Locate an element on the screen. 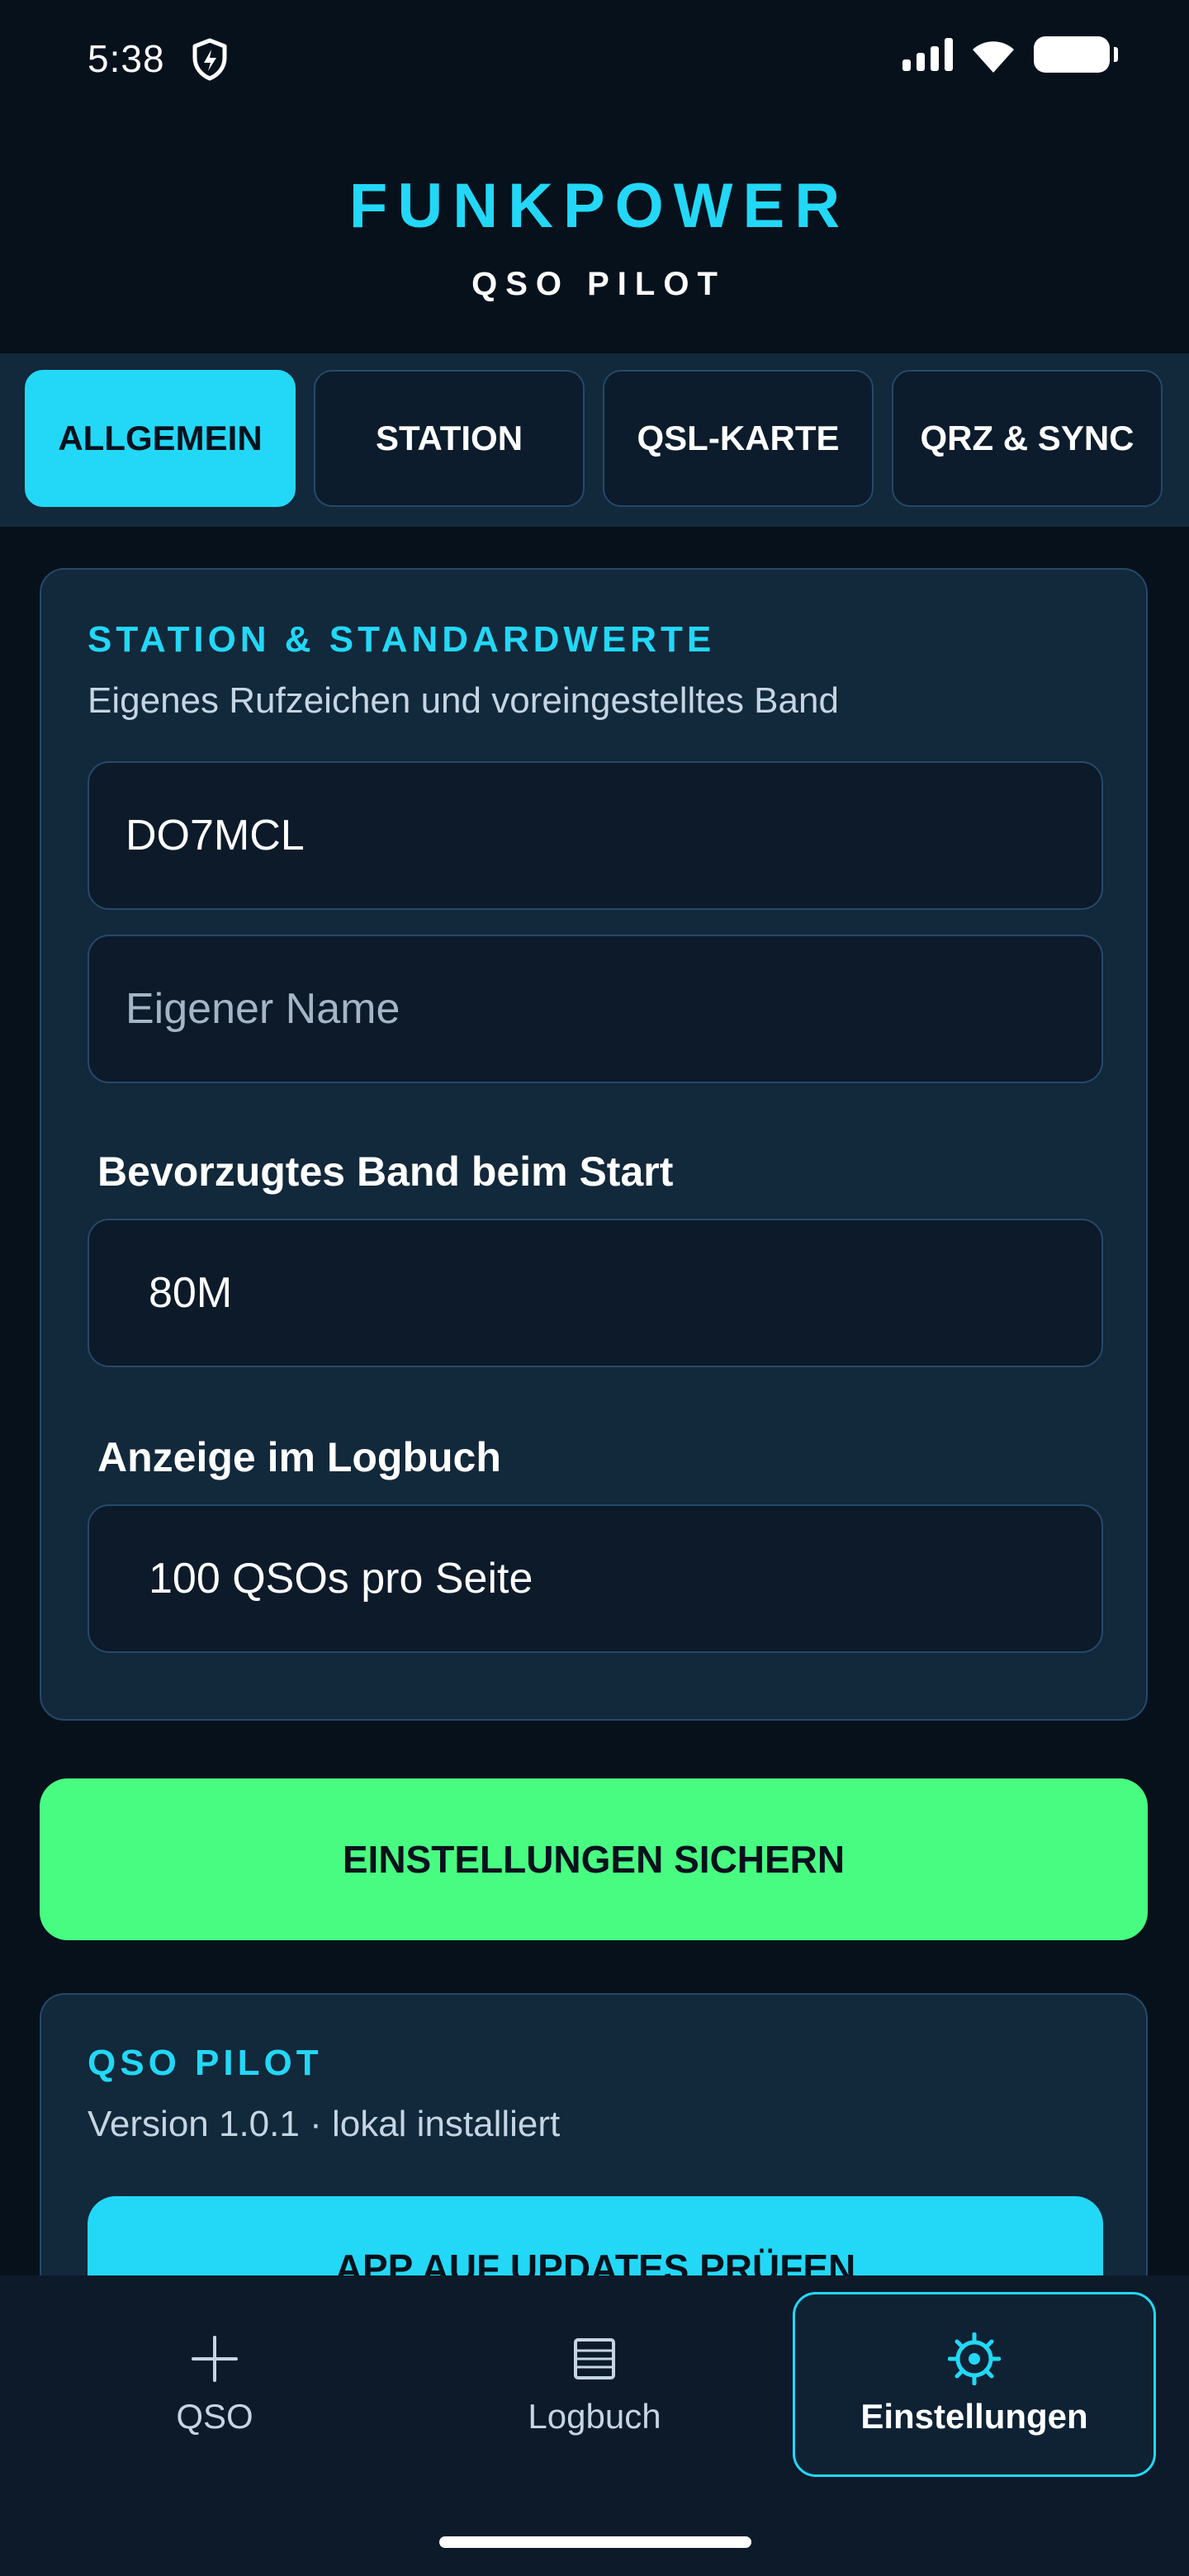 The width and height of the screenshot is (1189, 2576). list-icon is located at coordinates (594, 2358).